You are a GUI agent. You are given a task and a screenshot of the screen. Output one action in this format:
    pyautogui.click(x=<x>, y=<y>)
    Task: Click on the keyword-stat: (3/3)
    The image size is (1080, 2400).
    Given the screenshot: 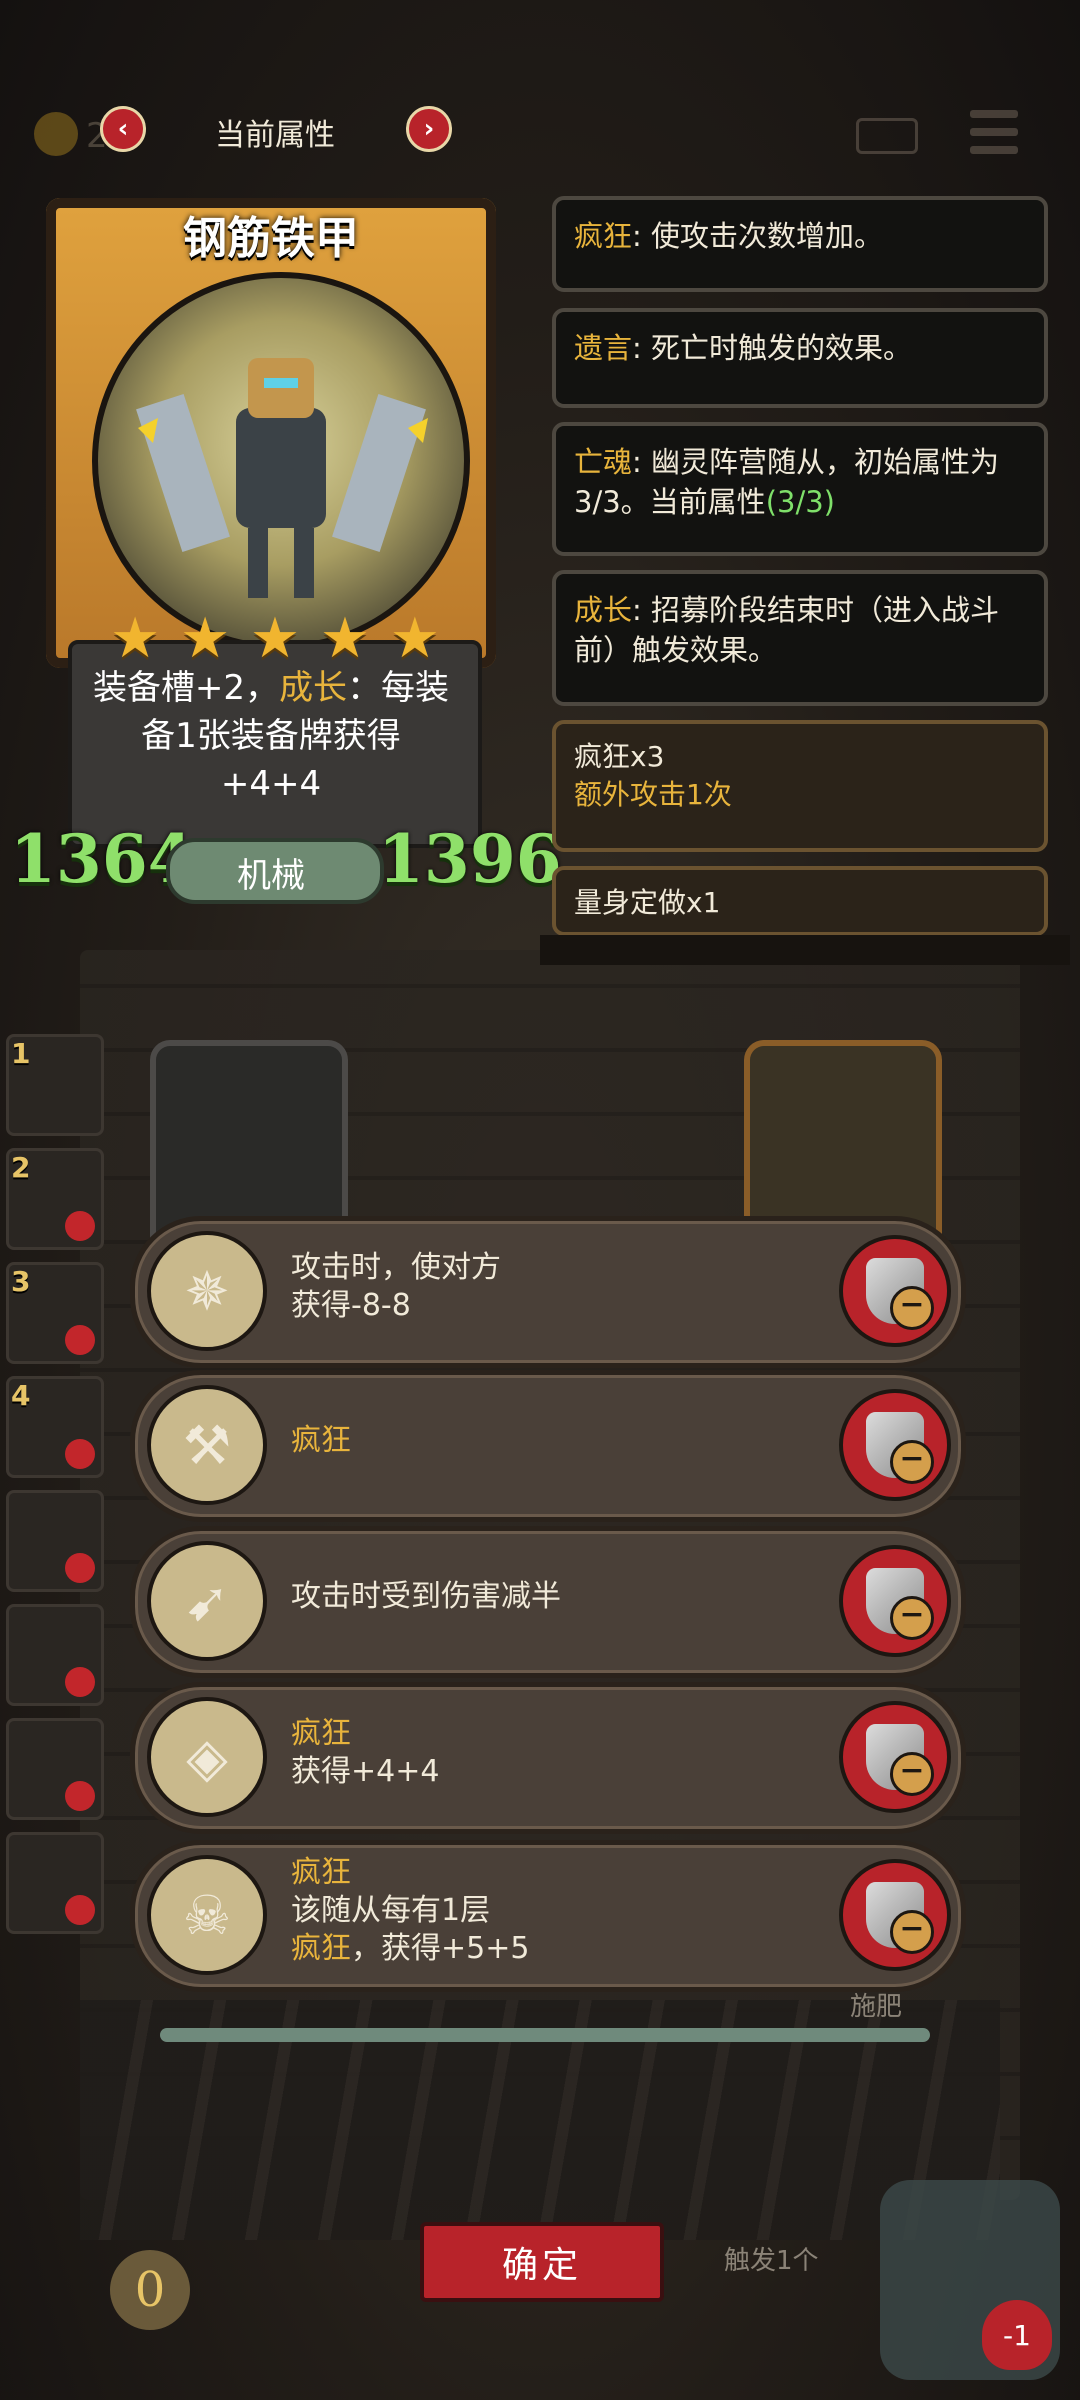 What is the action you would take?
    pyautogui.click(x=800, y=502)
    